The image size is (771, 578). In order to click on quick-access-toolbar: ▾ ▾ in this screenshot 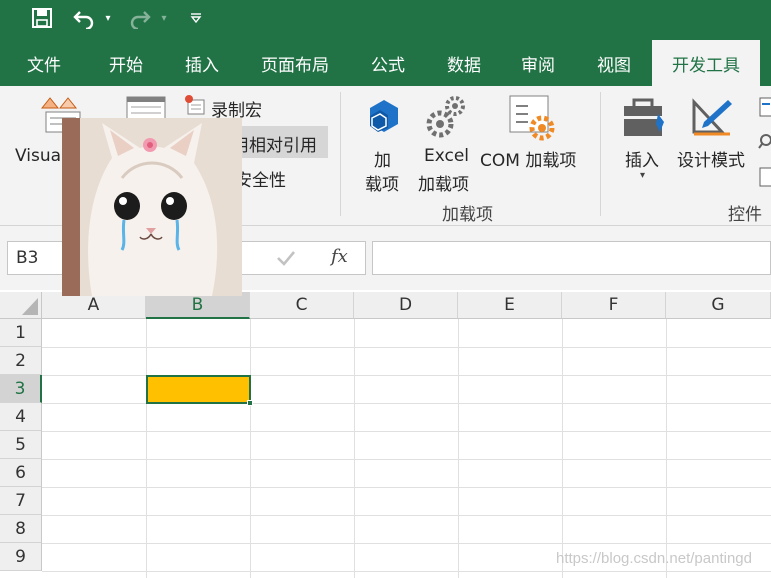, I will do `click(385, 18)`.